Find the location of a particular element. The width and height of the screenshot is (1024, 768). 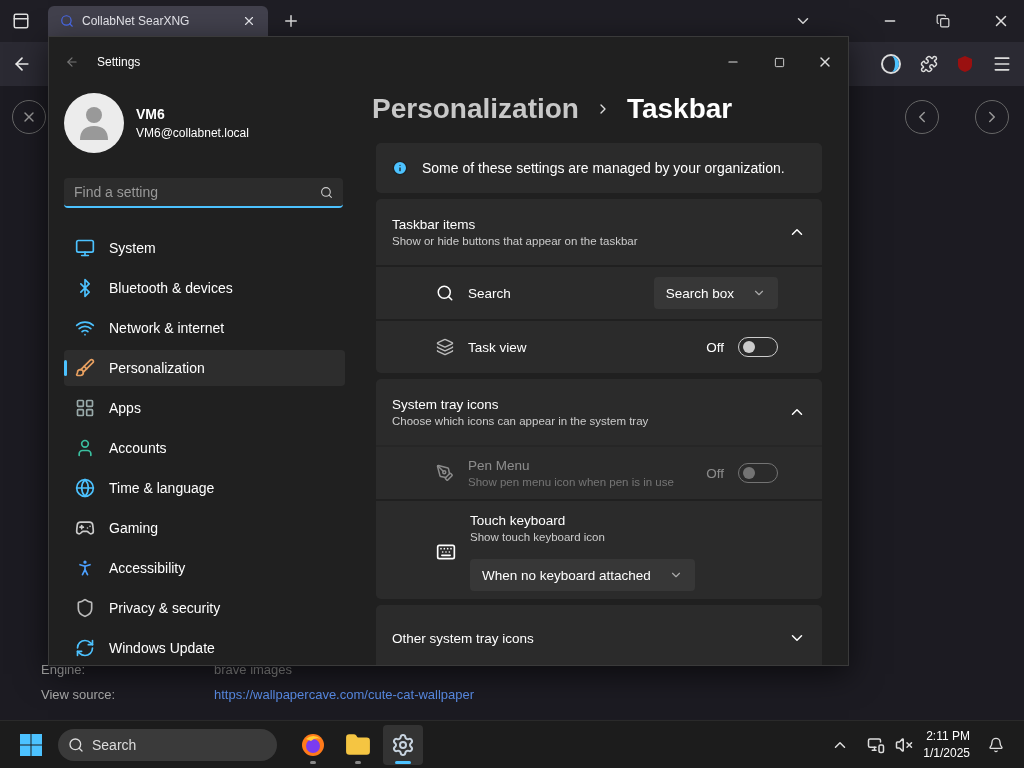

info-icon is located at coordinates (400, 168).